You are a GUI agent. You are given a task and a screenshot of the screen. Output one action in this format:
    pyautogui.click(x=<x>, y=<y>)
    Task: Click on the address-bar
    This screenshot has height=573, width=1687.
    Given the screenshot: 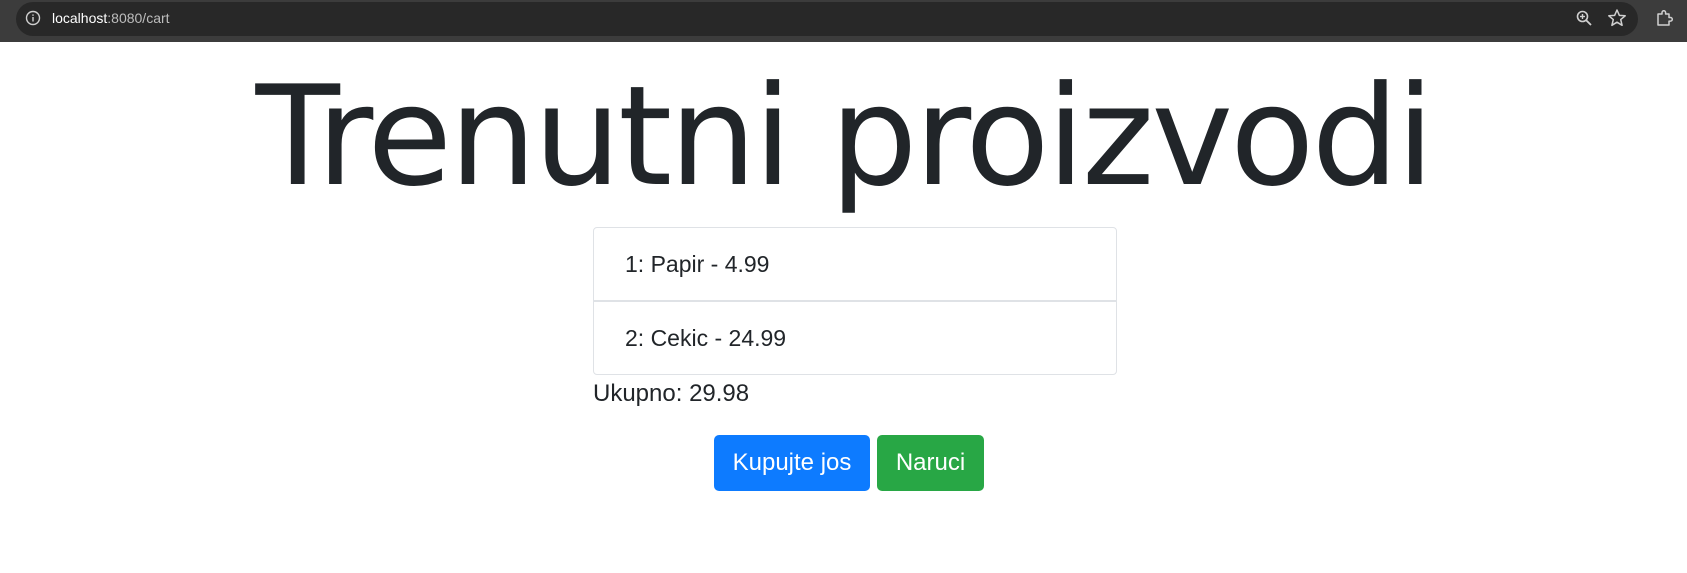 What is the action you would take?
    pyautogui.click(x=827, y=19)
    